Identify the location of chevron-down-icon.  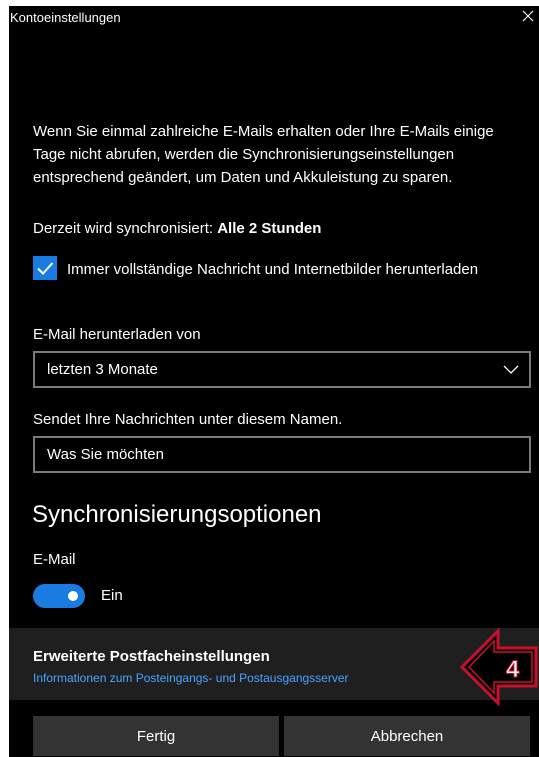
(511, 369).